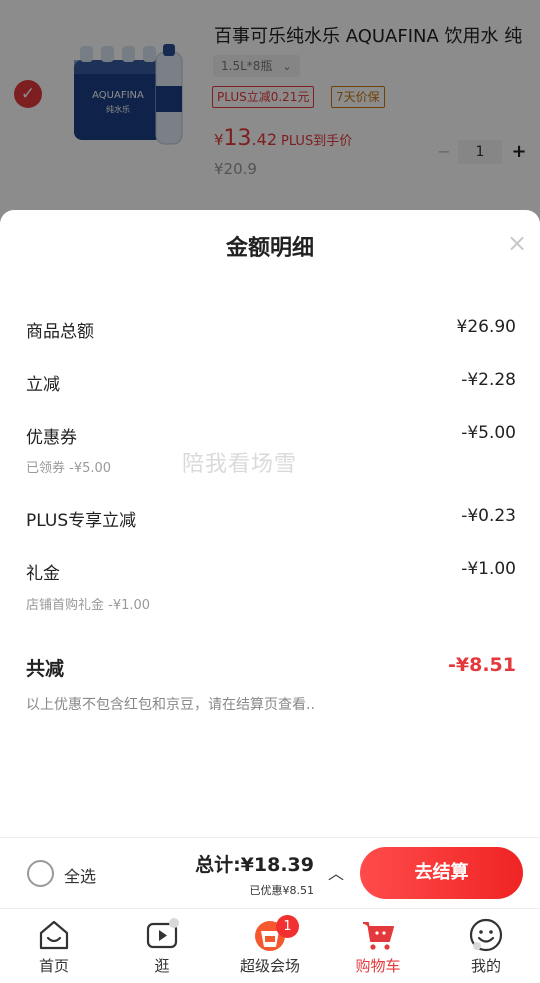 Image resolution: width=540 pixels, height=983 pixels. Describe the element at coordinates (271, 330) in the screenshot. I see `detail-row-goods-total: 商品总额 ¥26.90` at that location.